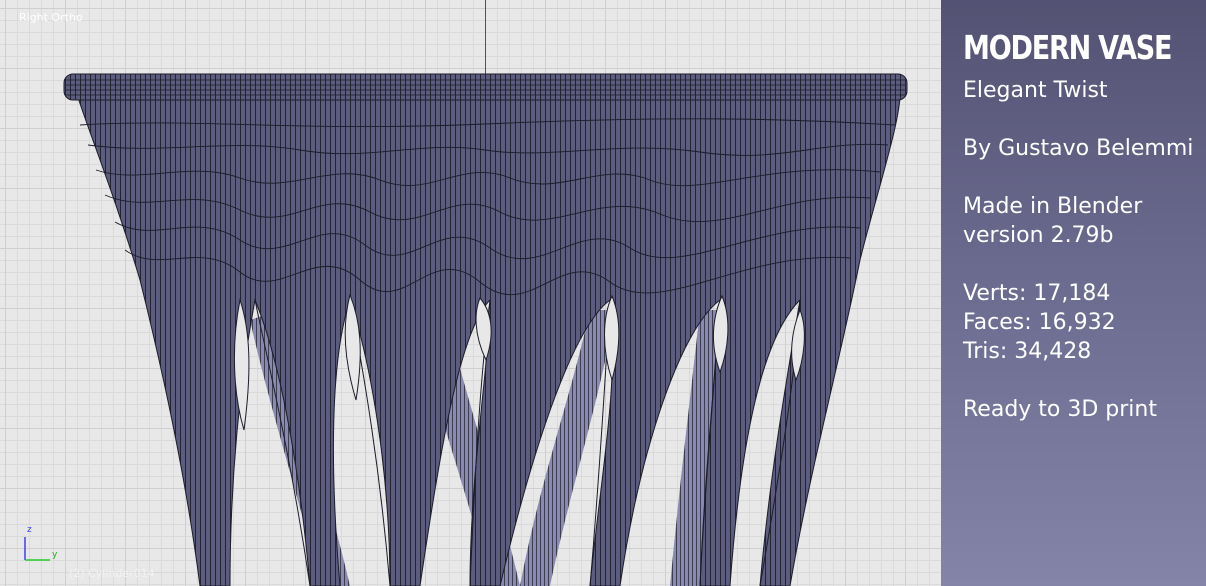 This screenshot has width=1206, height=586. I want to click on panel-title: MODERN VASE, so click(1068, 47).